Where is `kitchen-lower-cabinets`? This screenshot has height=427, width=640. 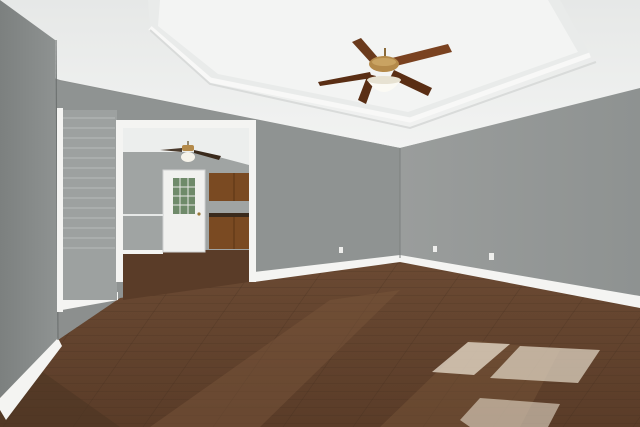
kitchen-lower-cabinets is located at coordinates (229, 233).